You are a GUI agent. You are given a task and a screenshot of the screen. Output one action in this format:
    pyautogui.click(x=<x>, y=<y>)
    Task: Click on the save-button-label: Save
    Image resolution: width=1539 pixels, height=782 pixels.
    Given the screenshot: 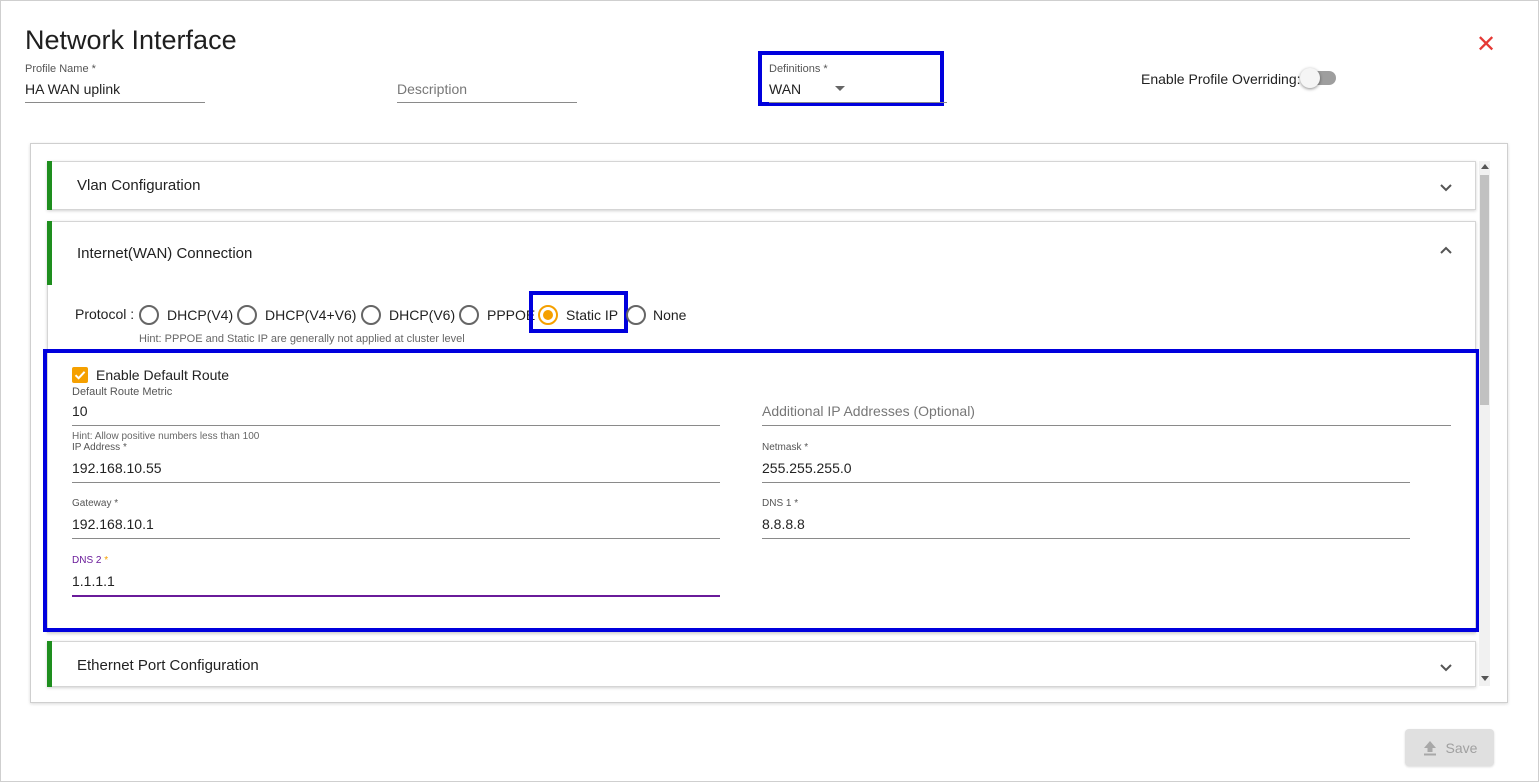 What is the action you would take?
    pyautogui.click(x=1461, y=747)
    